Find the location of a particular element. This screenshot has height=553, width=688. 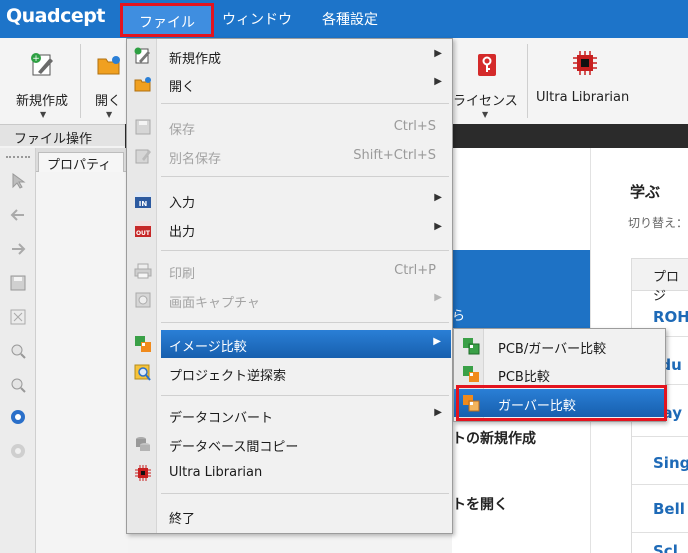

menu-item-label: 新規作成 is located at coordinates (195, 59).